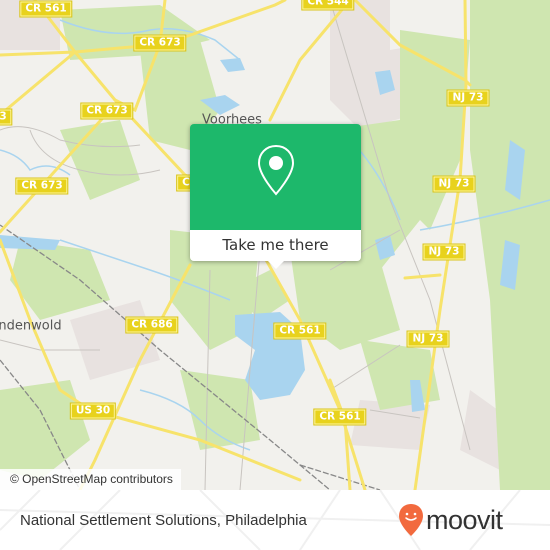  Describe the element at coordinates (276, 265) in the screenshot. I see `popup-pointer` at that location.